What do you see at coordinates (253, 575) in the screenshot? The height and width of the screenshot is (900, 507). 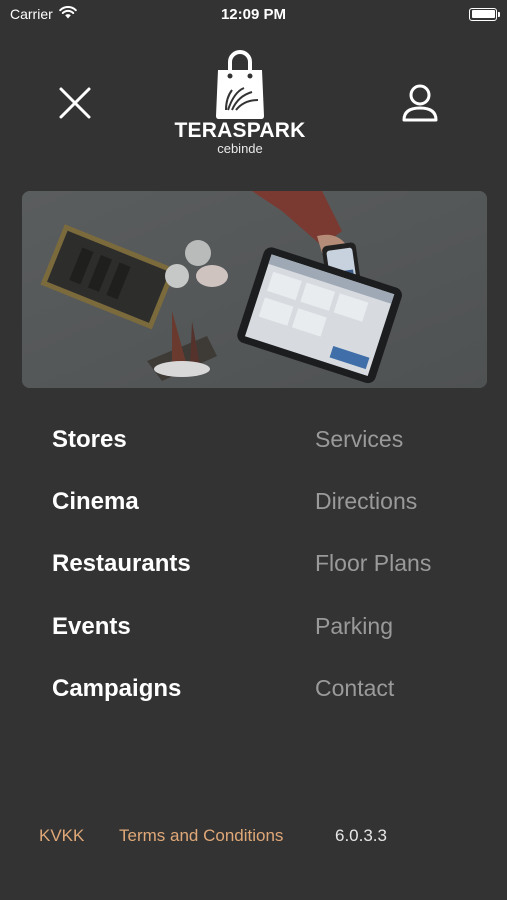 I see `menu-row: Restaurants Floor Plans` at bounding box center [253, 575].